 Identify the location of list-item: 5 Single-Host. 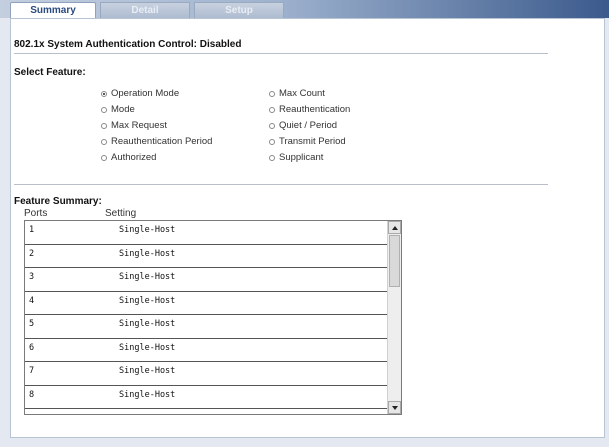
(206, 327).